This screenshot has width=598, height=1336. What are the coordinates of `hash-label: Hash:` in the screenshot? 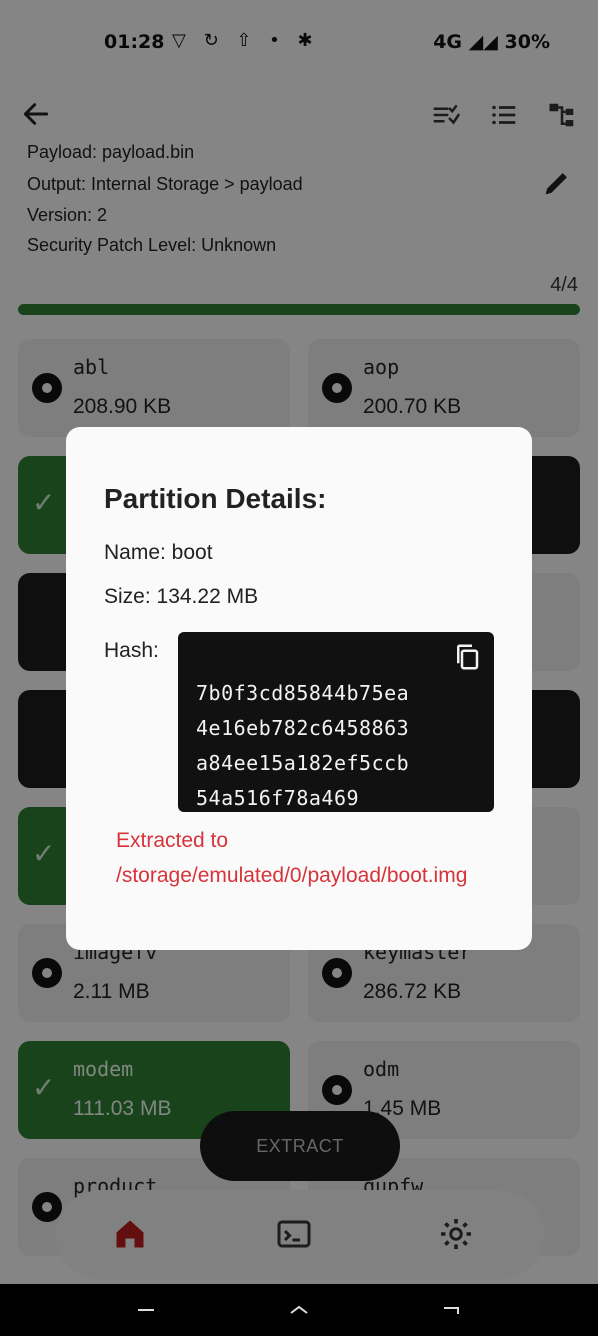 It's located at (131, 650).